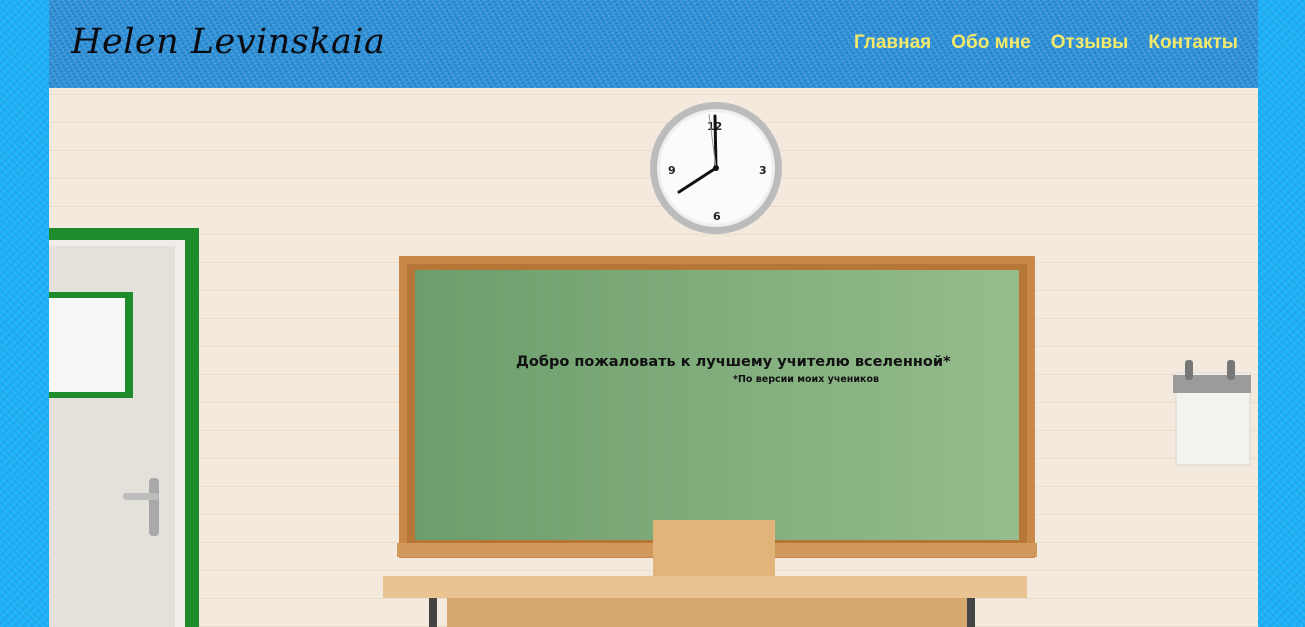  I want to click on nav-link-contacts: Контакты, so click(1193, 43).